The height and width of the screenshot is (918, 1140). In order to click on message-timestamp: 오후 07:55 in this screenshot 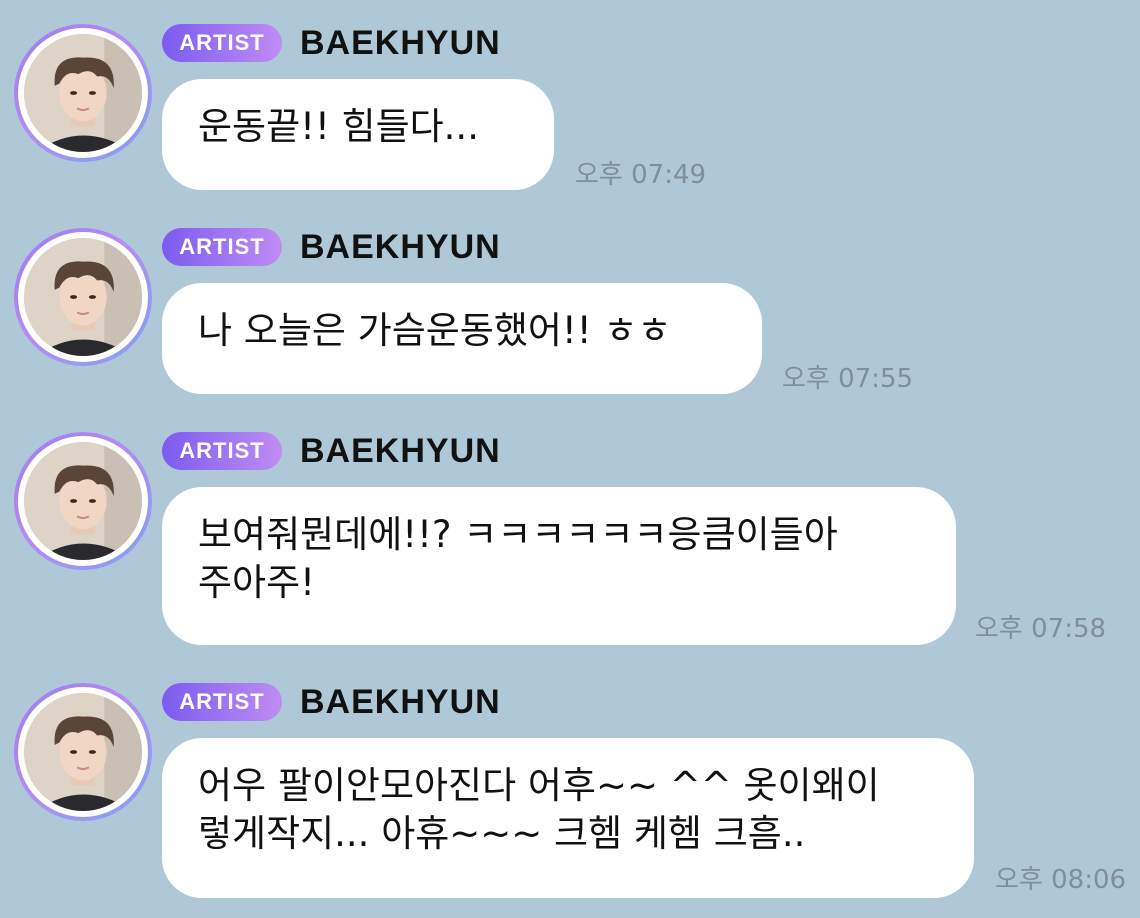, I will do `click(848, 379)`.